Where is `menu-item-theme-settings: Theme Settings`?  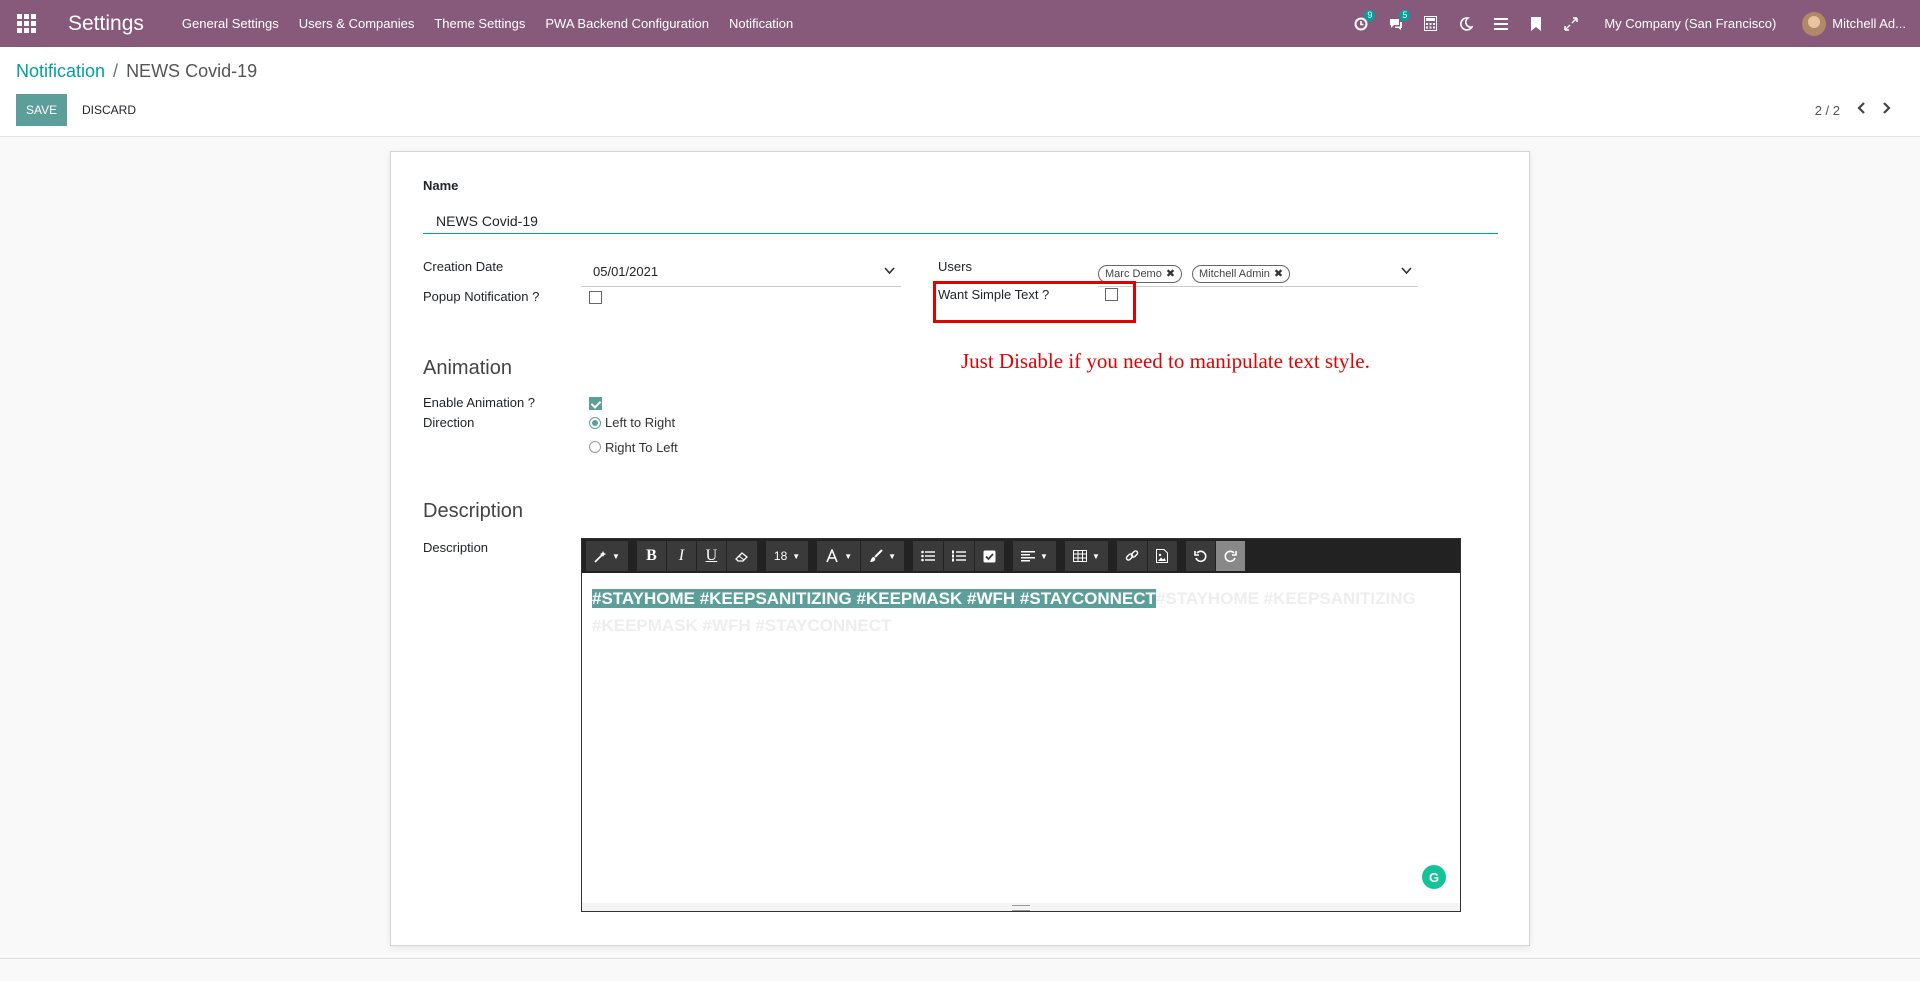
menu-item-theme-settings: Theme Settings is located at coordinates (479, 23).